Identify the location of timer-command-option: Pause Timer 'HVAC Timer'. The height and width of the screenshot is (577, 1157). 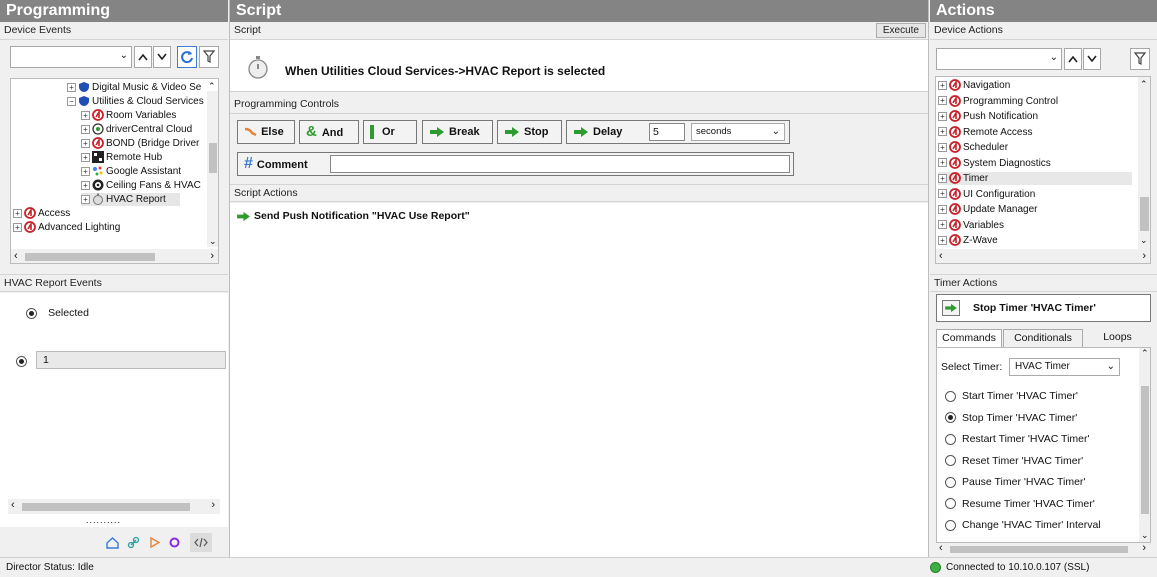
(1015, 482).